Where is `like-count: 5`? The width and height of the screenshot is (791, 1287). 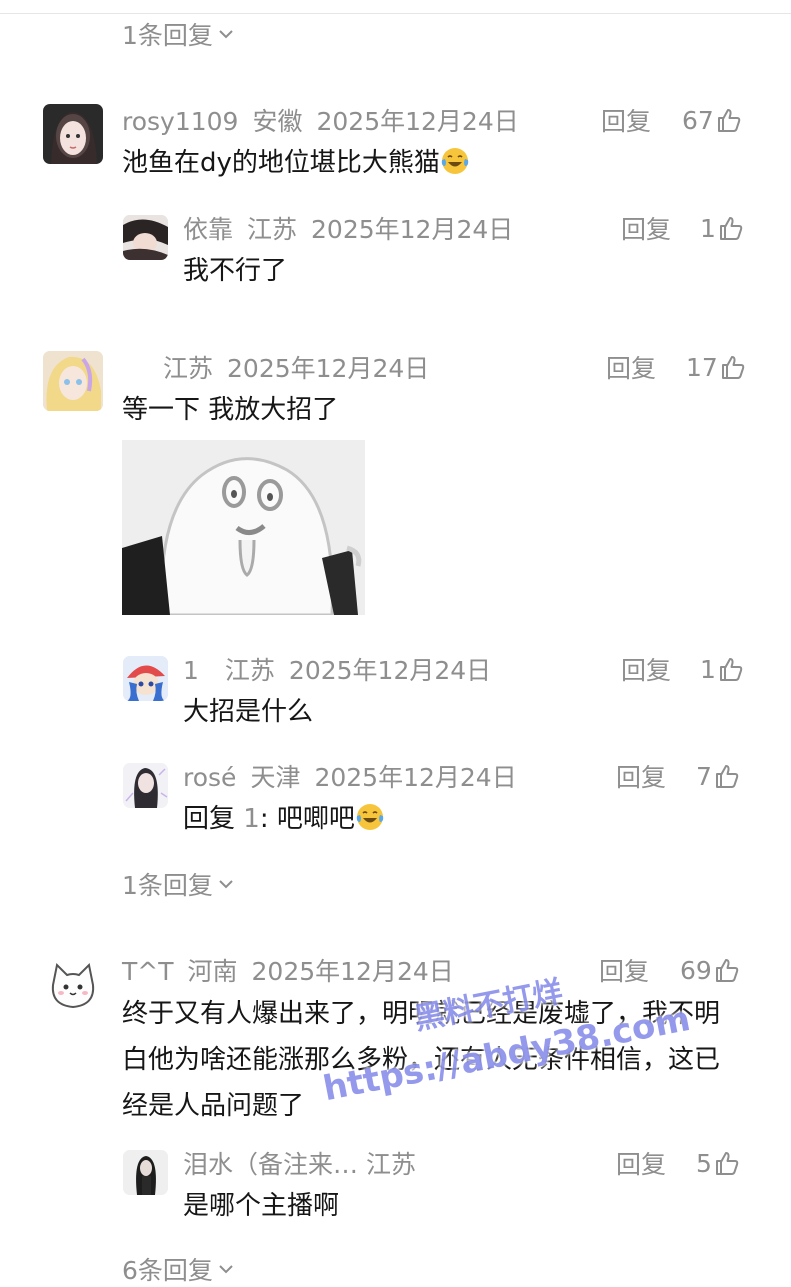 like-count: 5 is located at coordinates (704, 1163).